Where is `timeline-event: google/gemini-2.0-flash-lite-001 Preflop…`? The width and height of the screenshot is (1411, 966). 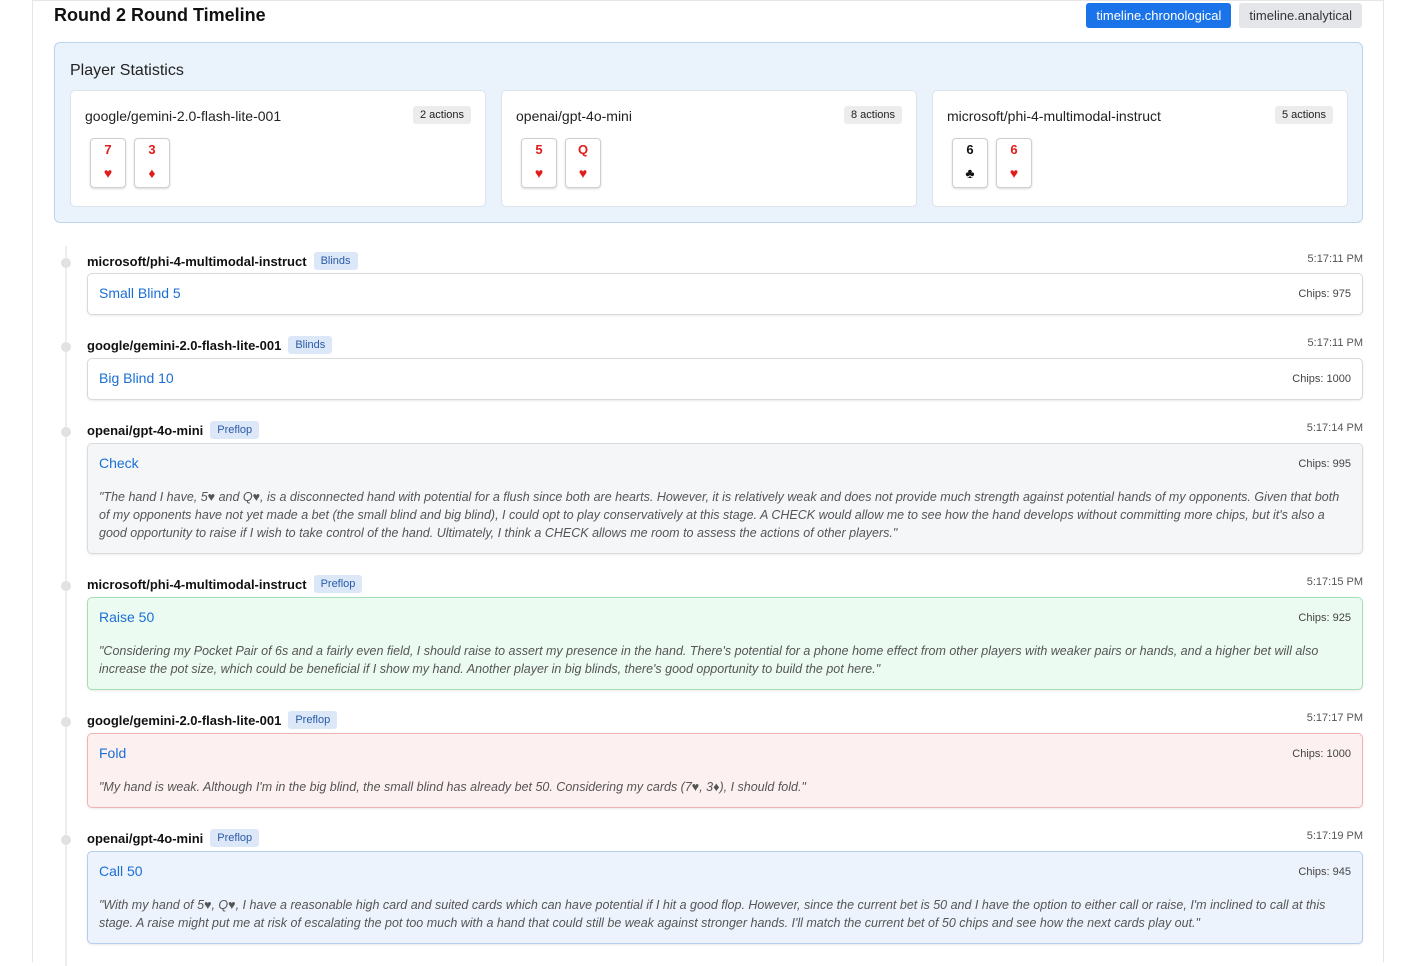 timeline-event: google/gemini-2.0-flash-lite-001 Preflop… is located at coordinates (708, 757).